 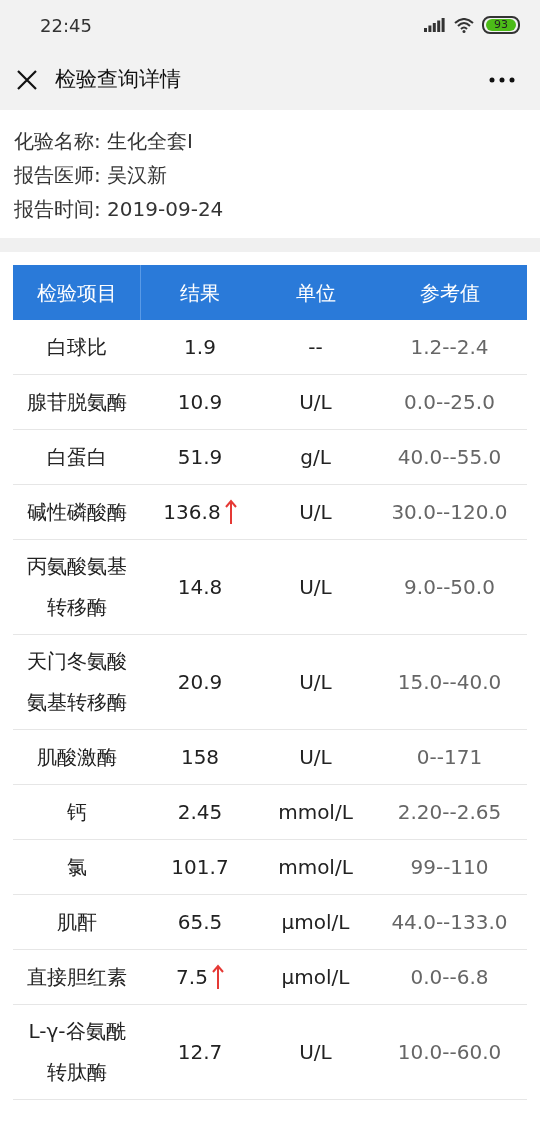 What do you see at coordinates (449, 402) in the screenshot?
I see `table-cell-text: 0.0--25.0` at bounding box center [449, 402].